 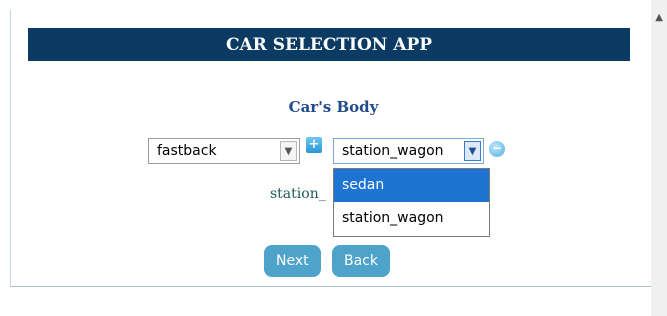 What do you see at coordinates (361, 261) in the screenshot?
I see `back-button: Back` at bounding box center [361, 261].